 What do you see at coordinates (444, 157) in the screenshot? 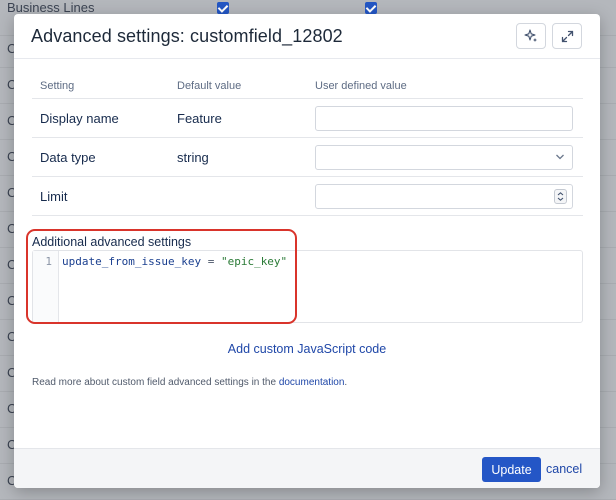
I see `data-type-select` at bounding box center [444, 157].